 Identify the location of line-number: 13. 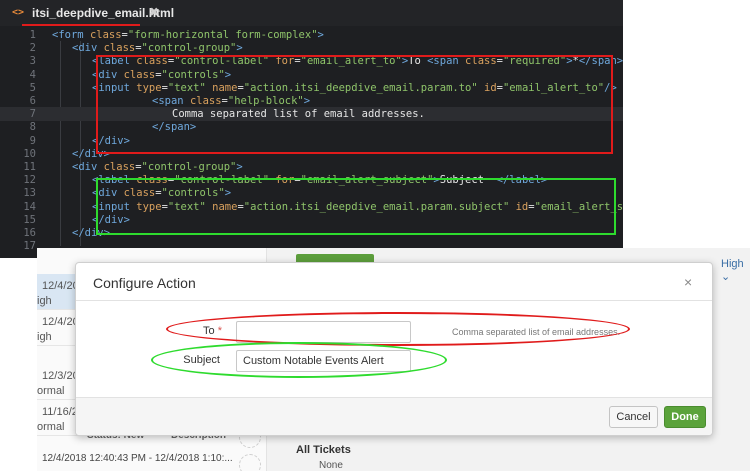
(29, 193).